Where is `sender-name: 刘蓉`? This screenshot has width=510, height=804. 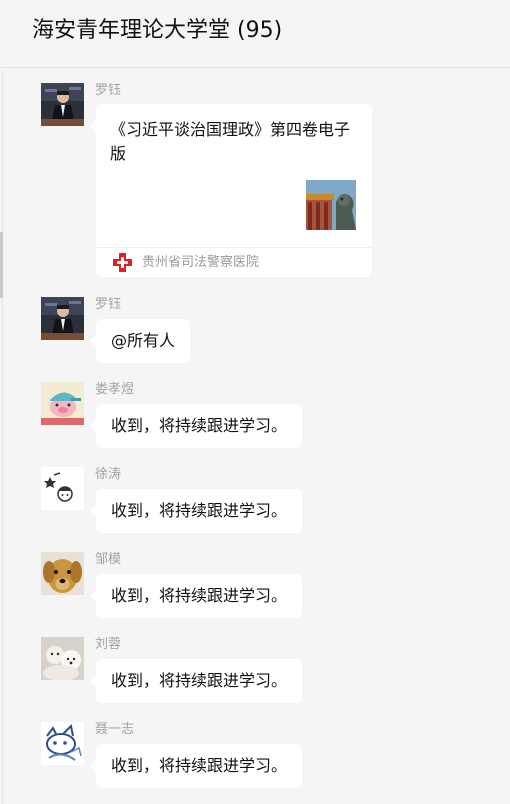 sender-name: 刘蓉 is located at coordinates (108, 644).